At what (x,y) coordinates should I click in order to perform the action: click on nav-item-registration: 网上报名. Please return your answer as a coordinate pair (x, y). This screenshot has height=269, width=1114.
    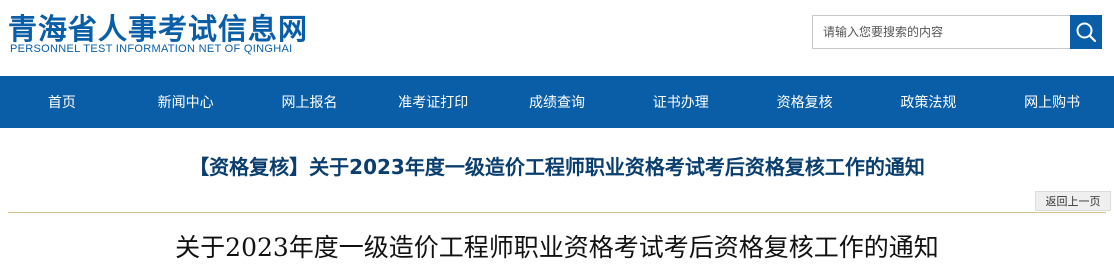
    Looking at the image, I should click on (310, 102).